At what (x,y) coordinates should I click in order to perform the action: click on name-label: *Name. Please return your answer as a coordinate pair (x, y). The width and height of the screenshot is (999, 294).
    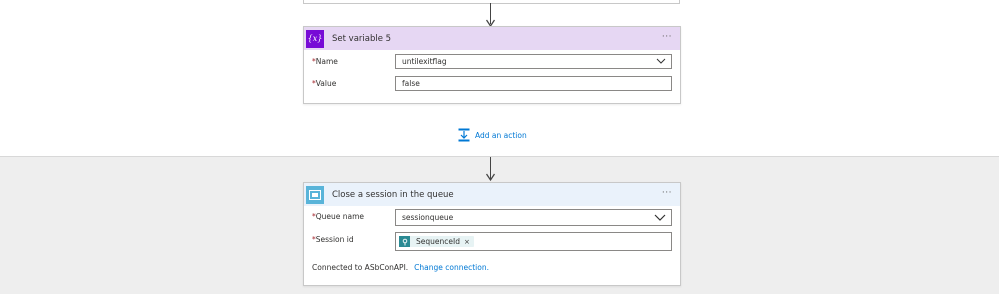
    Looking at the image, I should click on (325, 61).